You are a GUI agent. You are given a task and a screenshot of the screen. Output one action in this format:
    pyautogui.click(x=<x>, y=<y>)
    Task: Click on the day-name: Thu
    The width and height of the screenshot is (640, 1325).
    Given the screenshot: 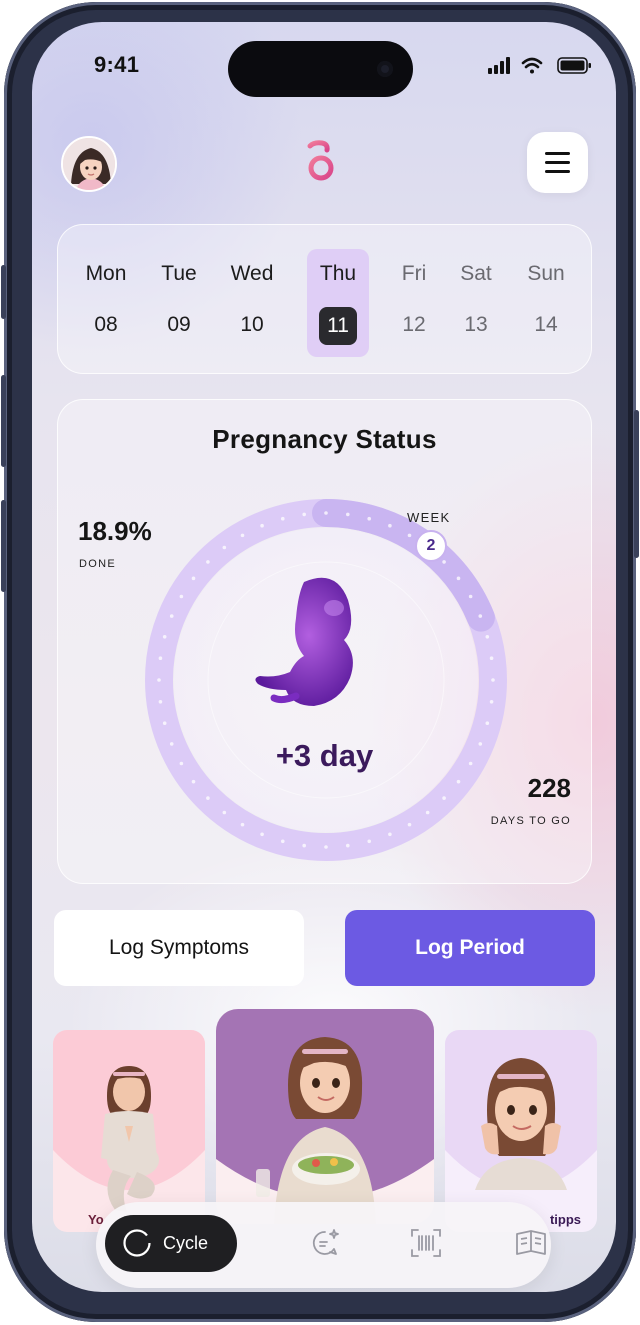 What is the action you would take?
    pyautogui.click(x=338, y=273)
    